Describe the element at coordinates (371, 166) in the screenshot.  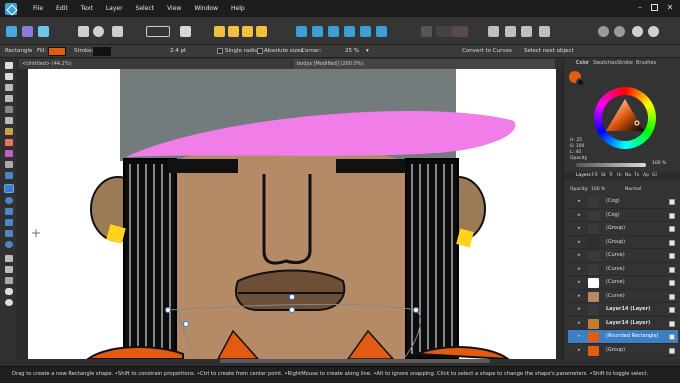
I see `eye-right` at that location.